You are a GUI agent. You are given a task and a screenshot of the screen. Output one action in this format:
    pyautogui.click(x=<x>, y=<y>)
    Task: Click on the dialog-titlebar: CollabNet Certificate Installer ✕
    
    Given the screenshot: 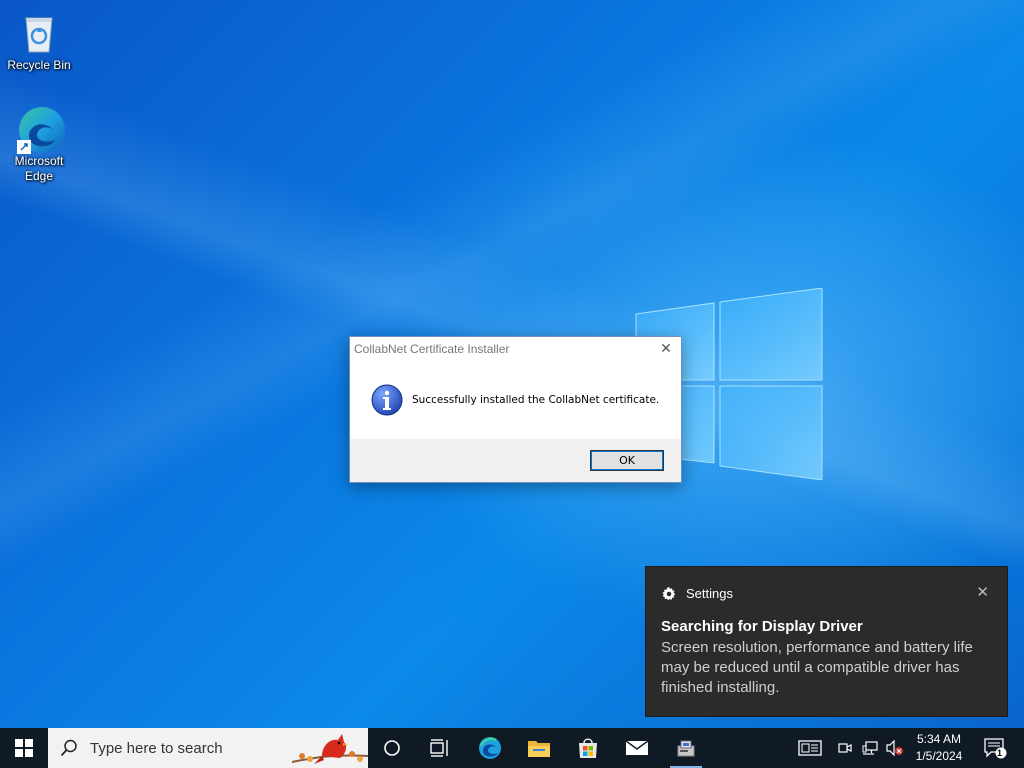 What is the action you would take?
    pyautogui.click(x=515, y=349)
    